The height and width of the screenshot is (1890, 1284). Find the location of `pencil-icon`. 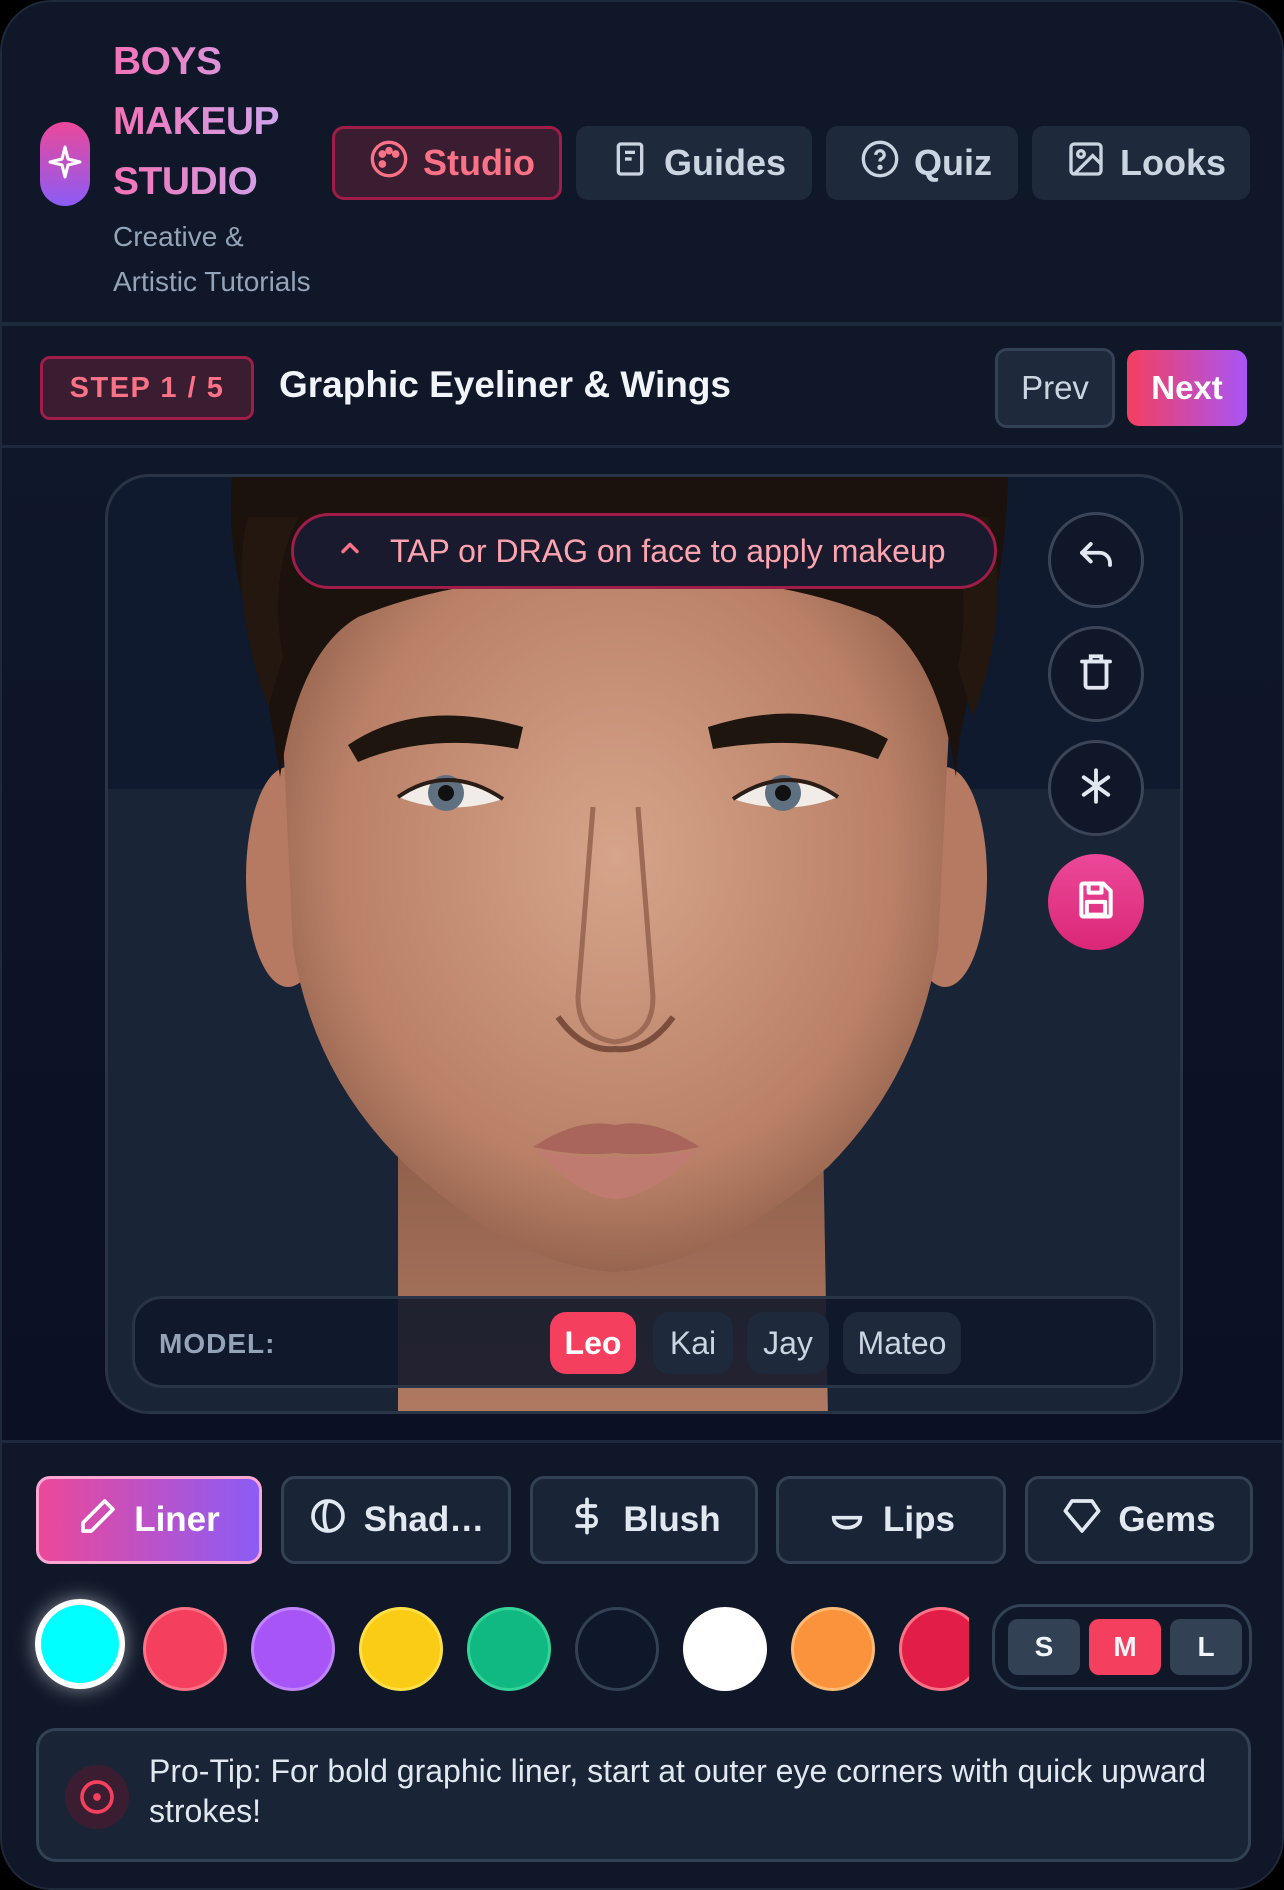

pencil-icon is located at coordinates (98, 1520).